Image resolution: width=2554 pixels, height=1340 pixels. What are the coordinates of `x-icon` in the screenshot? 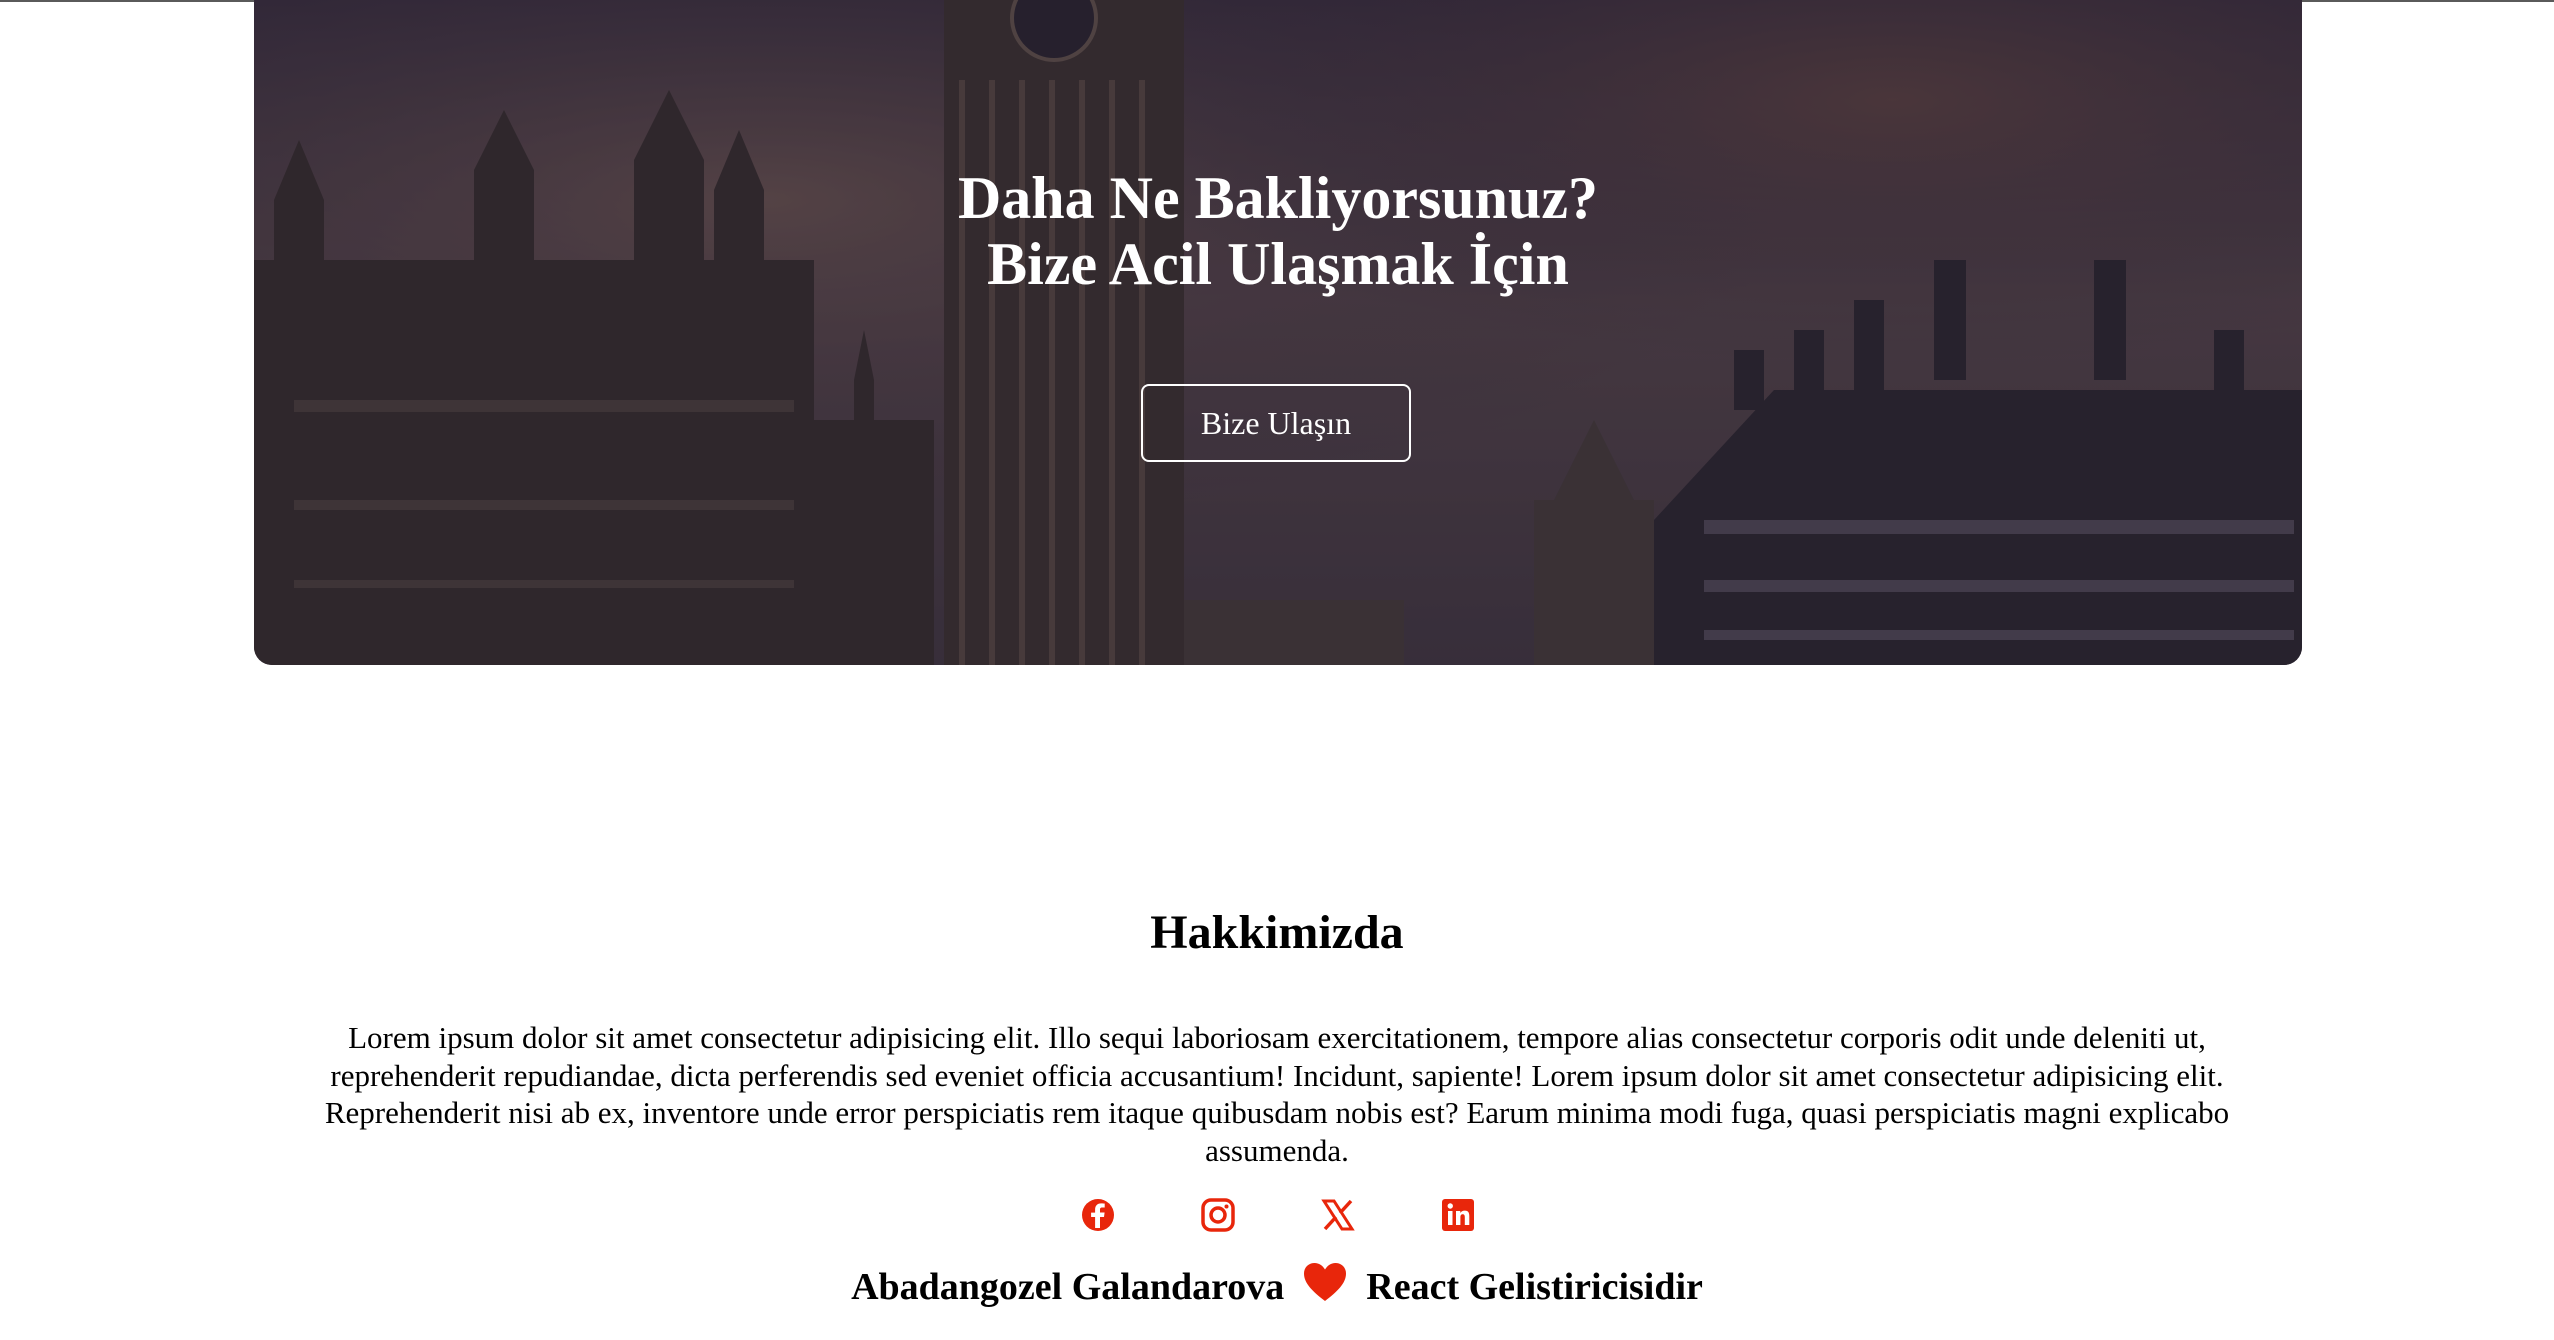 It's located at (1338, 1215).